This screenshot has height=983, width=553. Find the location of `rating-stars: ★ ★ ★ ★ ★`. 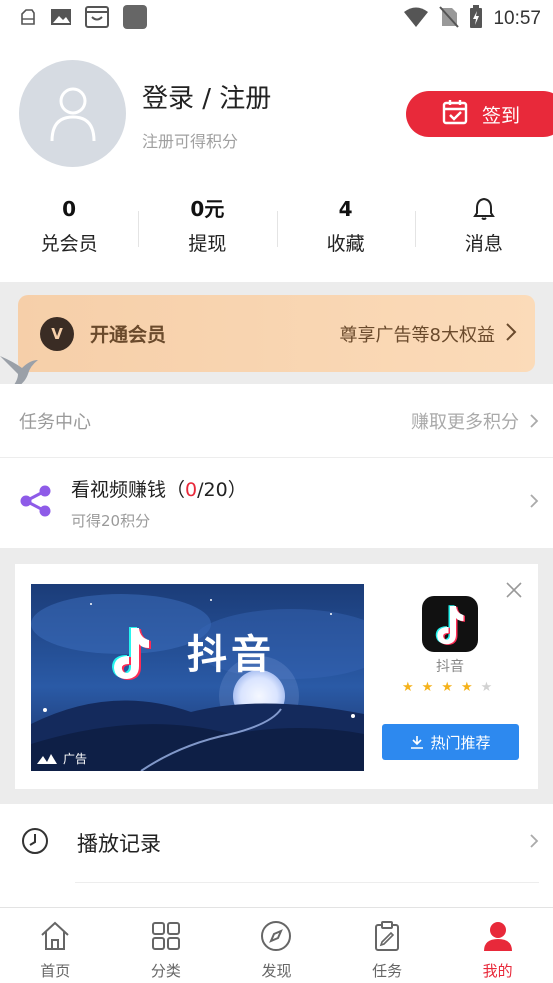

rating-stars: ★ ★ ★ ★ ★ is located at coordinates (447, 687).